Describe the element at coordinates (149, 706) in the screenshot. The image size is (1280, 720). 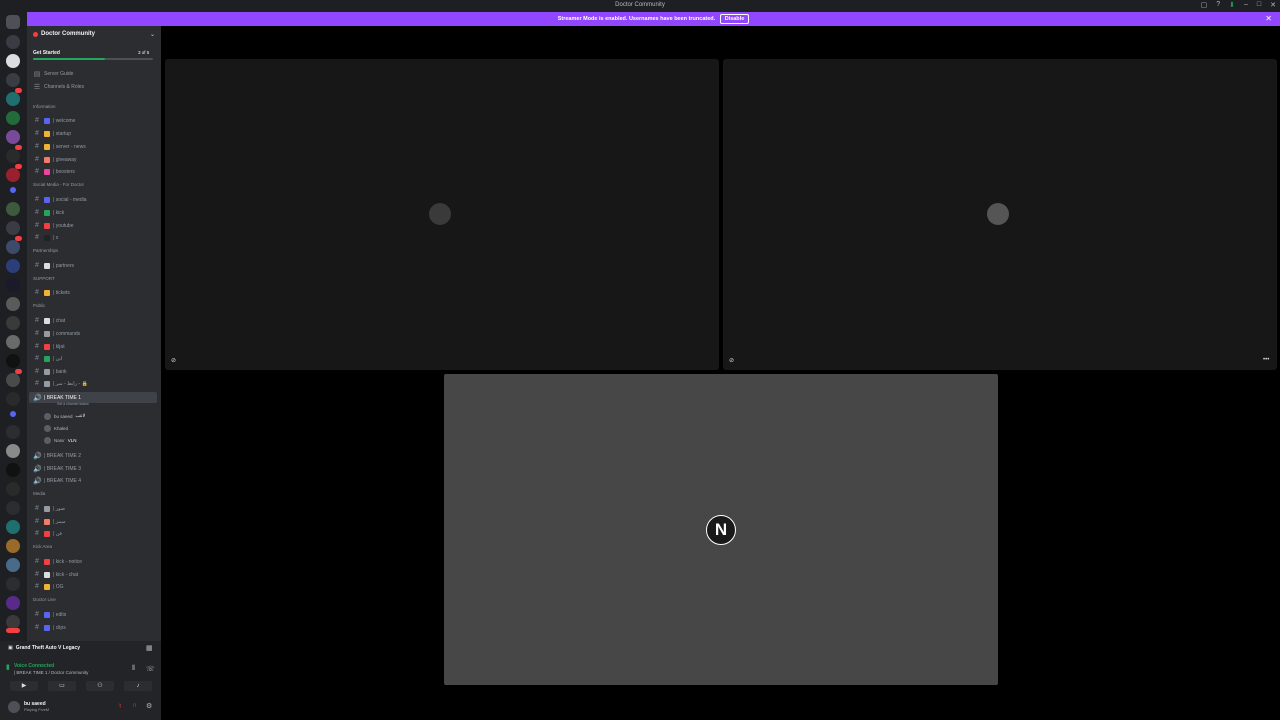
I see `gear-icon: ⚙` at that location.